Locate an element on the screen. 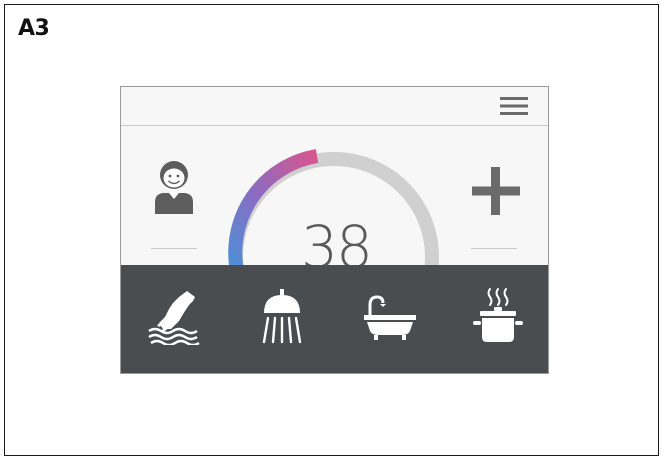 The image size is (665, 462). figure-label: A3 is located at coordinates (34, 28).